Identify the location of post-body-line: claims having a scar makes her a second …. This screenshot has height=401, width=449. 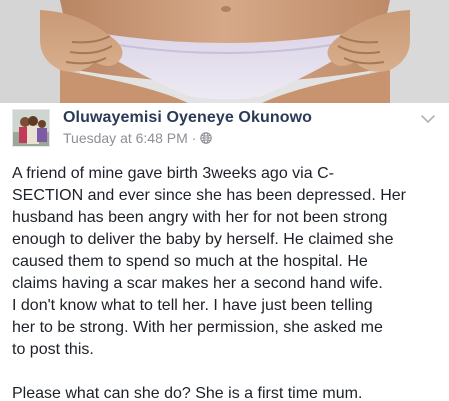
(197, 283).